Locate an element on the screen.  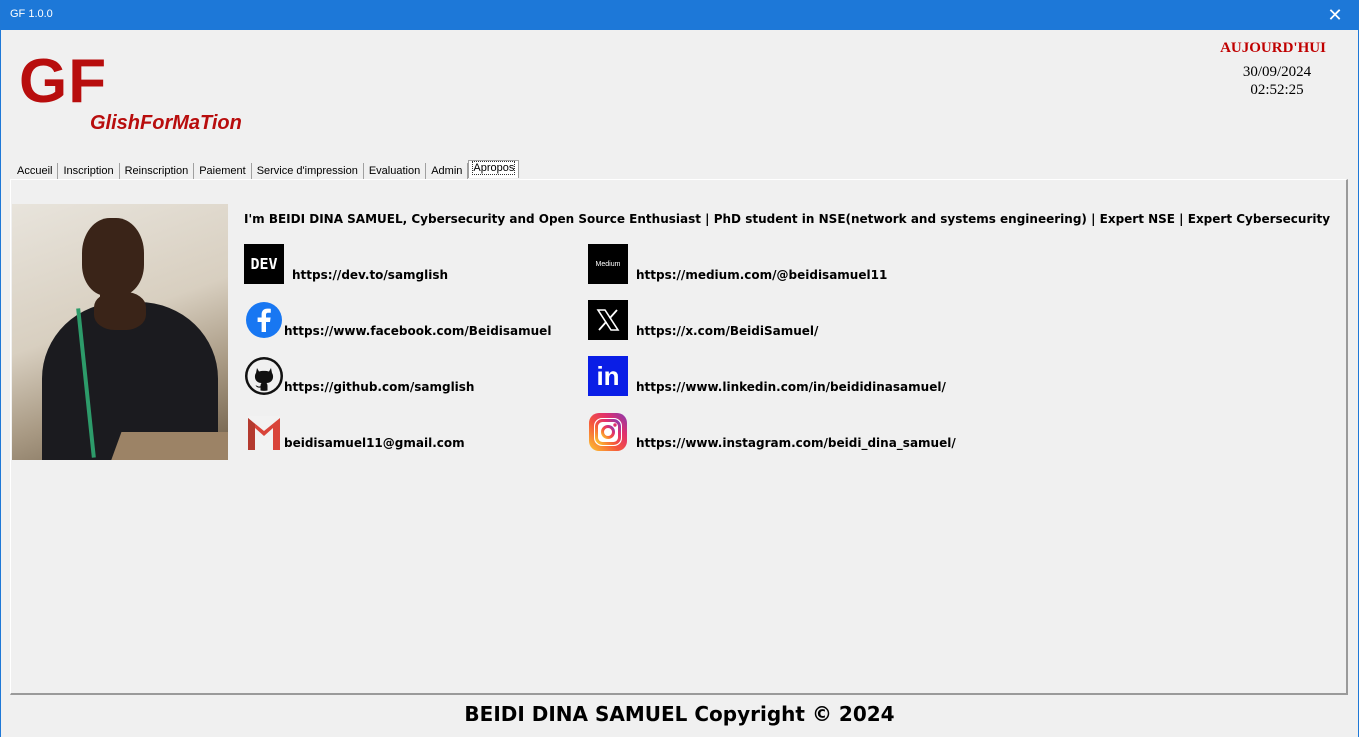
gmail-link-text: beidisamuel11@gmail.com is located at coordinates (374, 443).